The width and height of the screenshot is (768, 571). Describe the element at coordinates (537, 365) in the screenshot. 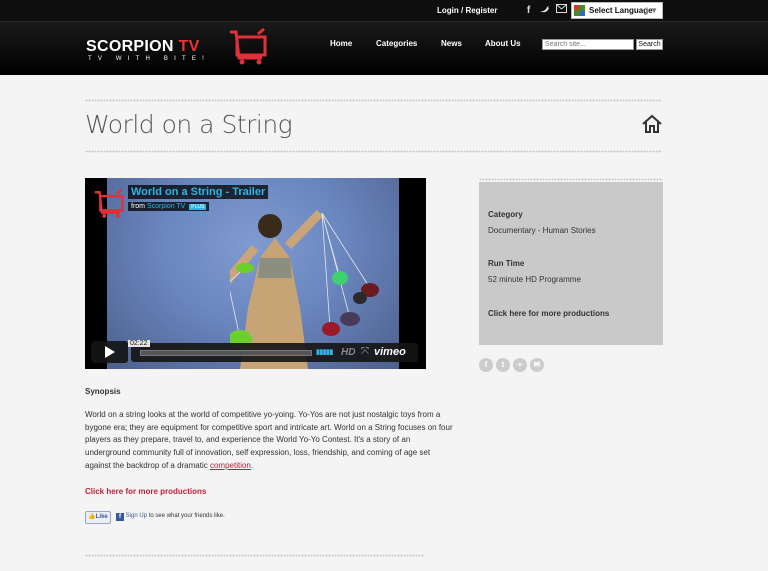

I see `email-share-icon: ✉` at that location.